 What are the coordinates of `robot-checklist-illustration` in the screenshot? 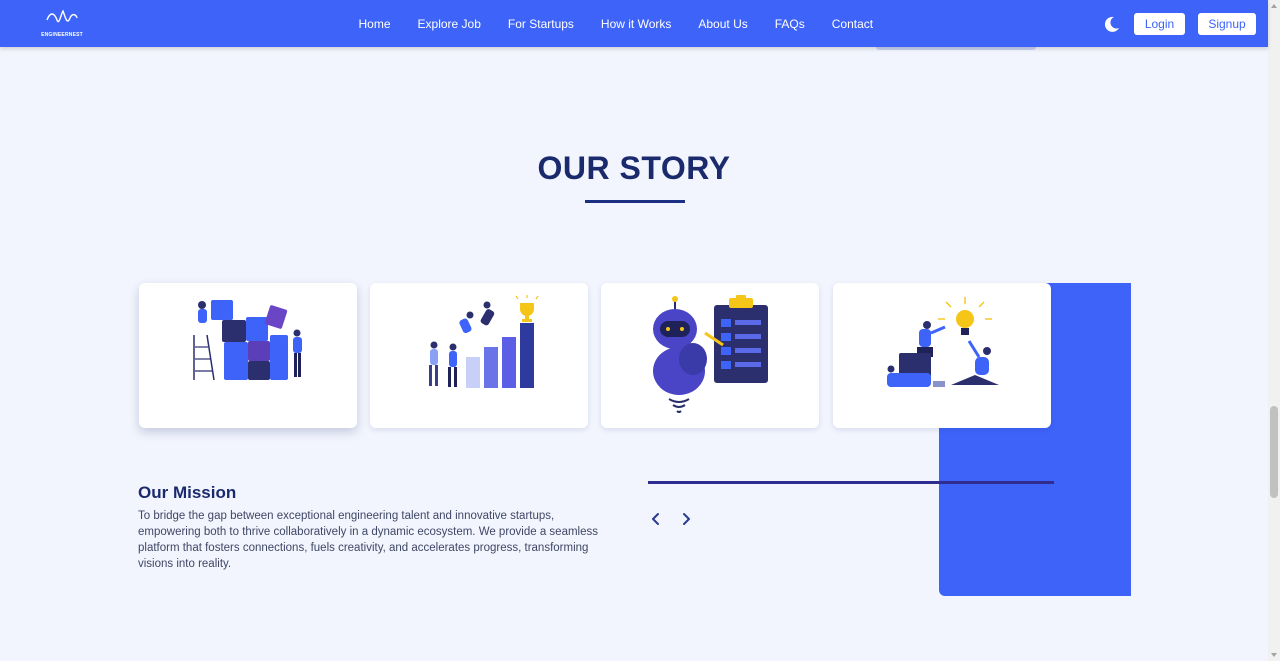 It's located at (710, 354).